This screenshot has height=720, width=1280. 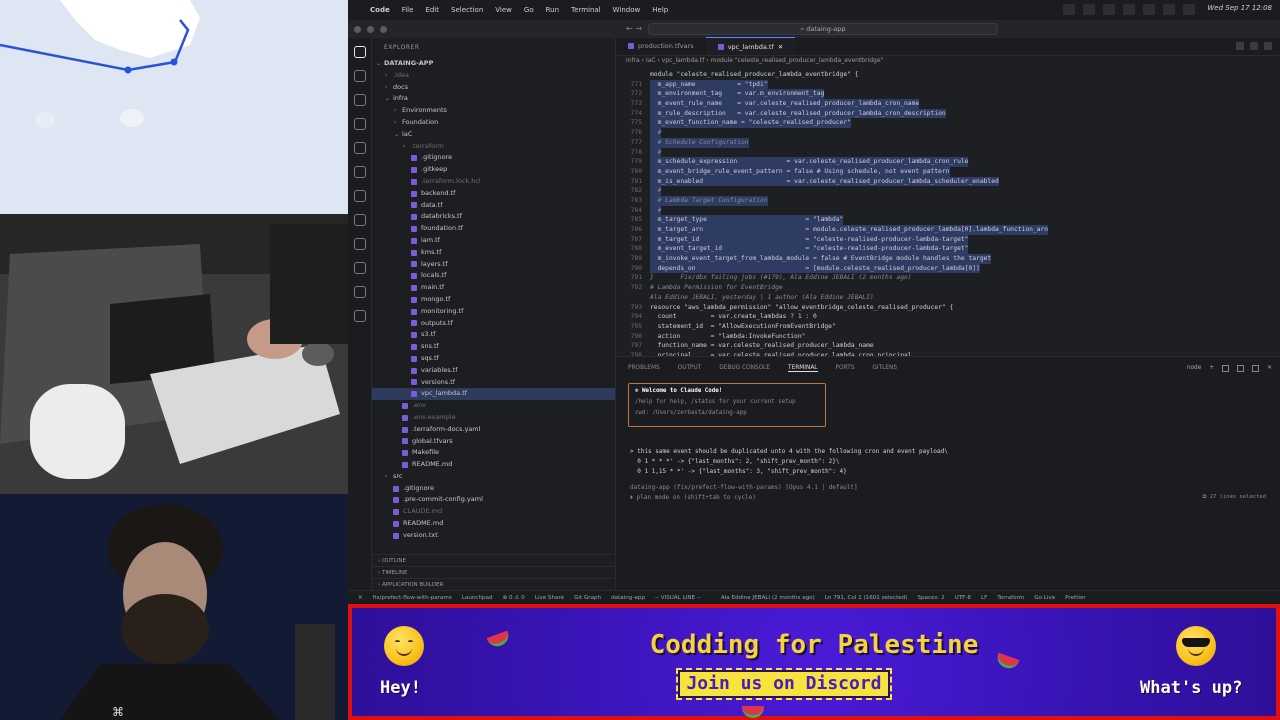 I want to click on discord-cta: Join us on Discord, so click(x=784, y=684).